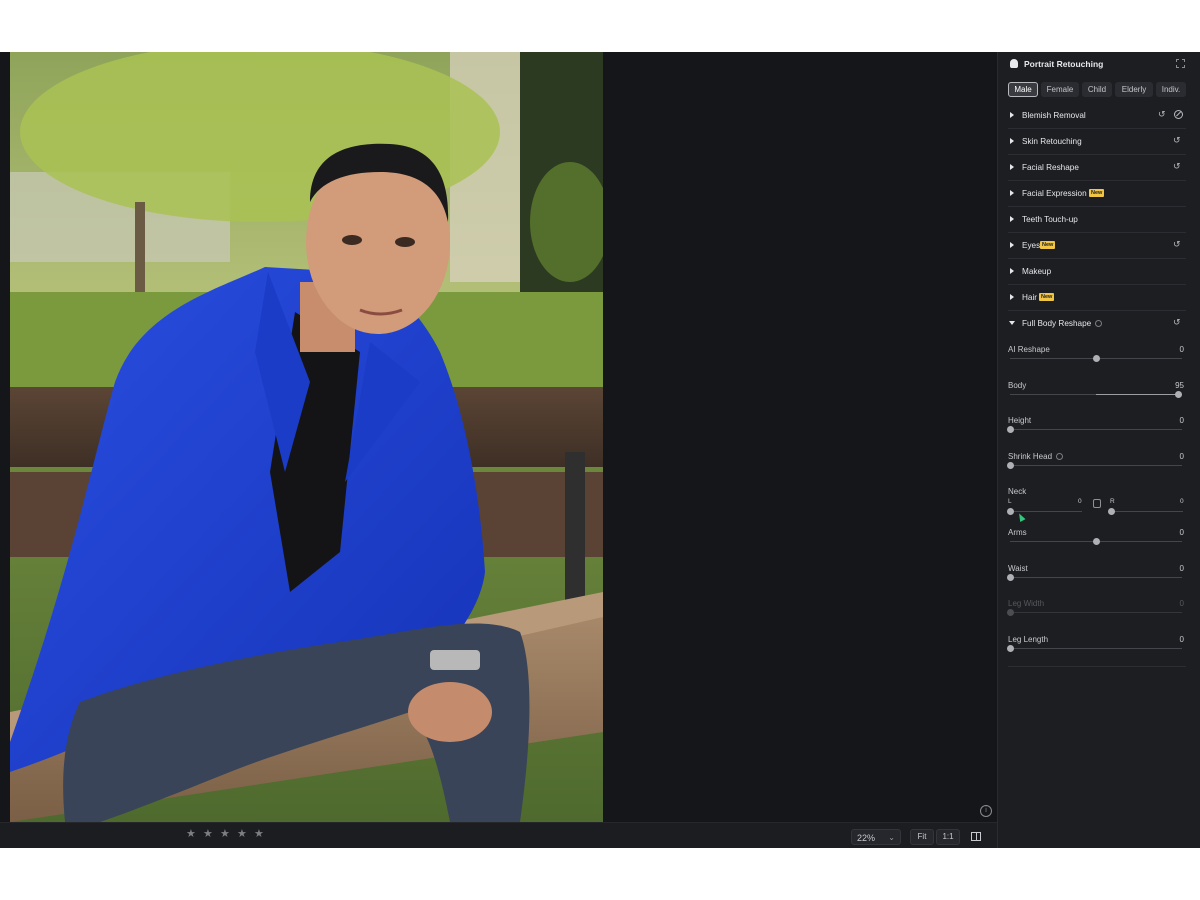 This screenshot has width=1200, height=900. What do you see at coordinates (1018, 568) in the screenshot?
I see `slider-label: Waist` at bounding box center [1018, 568].